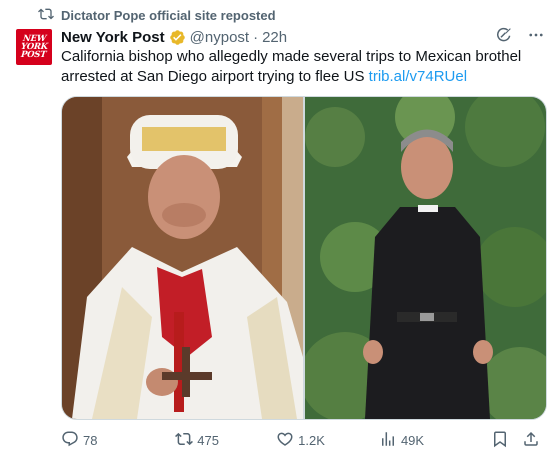  What do you see at coordinates (225, 440) in the screenshot?
I see `repost-button: 475` at bounding box center [225, 440].